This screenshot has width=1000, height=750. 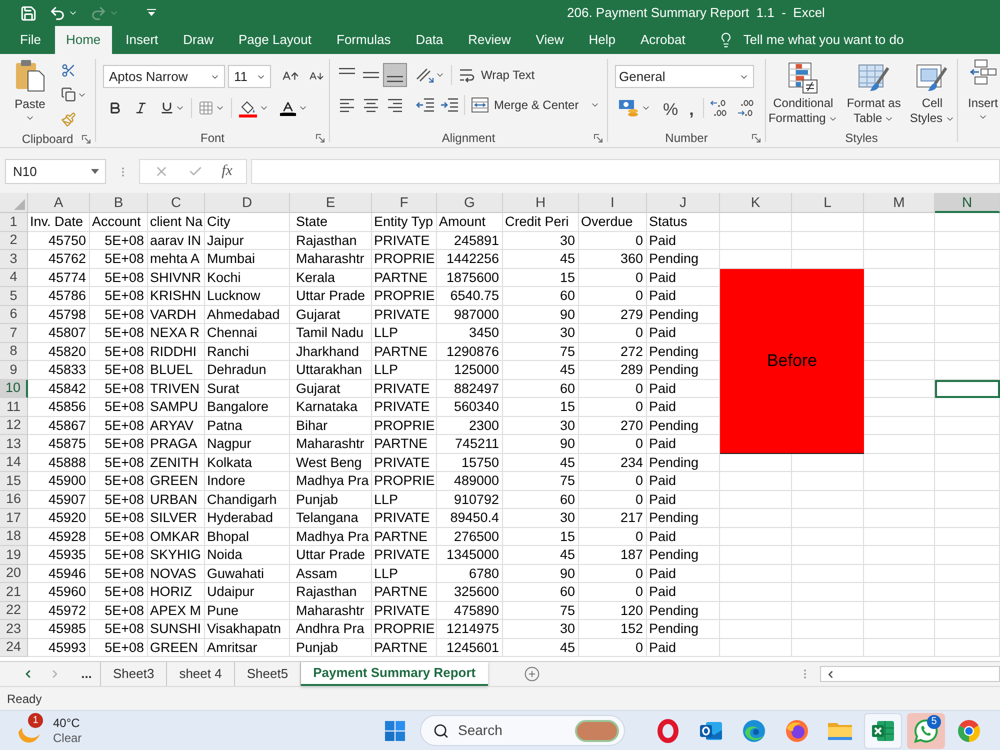 I want to click on merge-center-button: Merge & Center, so click(x=535, y=105).